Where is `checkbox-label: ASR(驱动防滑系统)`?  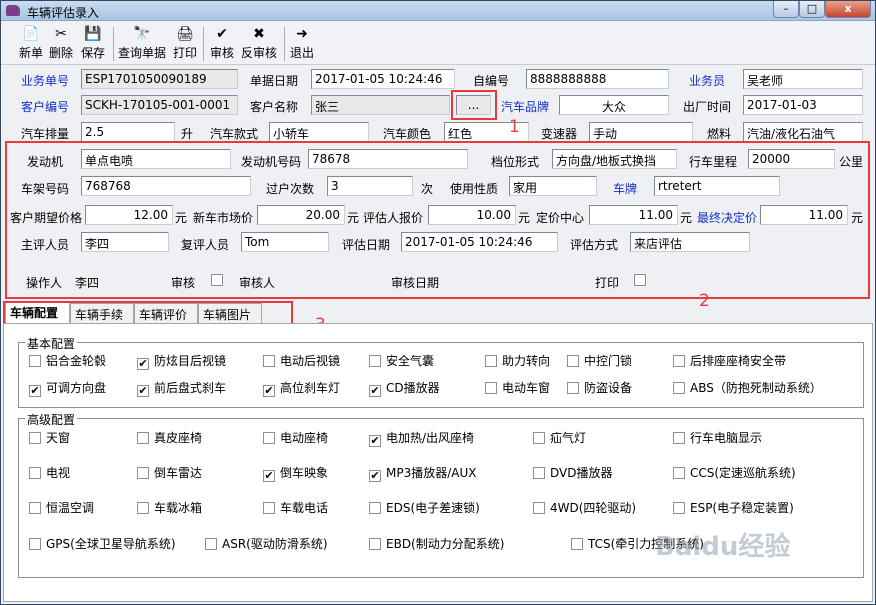
checkbox-label: ASR(驱动防滑系统) is located at coordinates (275, 544).